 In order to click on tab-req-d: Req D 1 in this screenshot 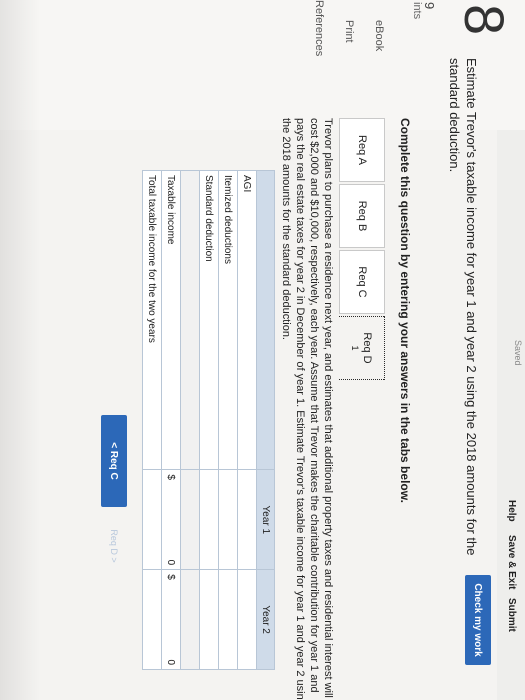, I will do `click(362, 348)`.